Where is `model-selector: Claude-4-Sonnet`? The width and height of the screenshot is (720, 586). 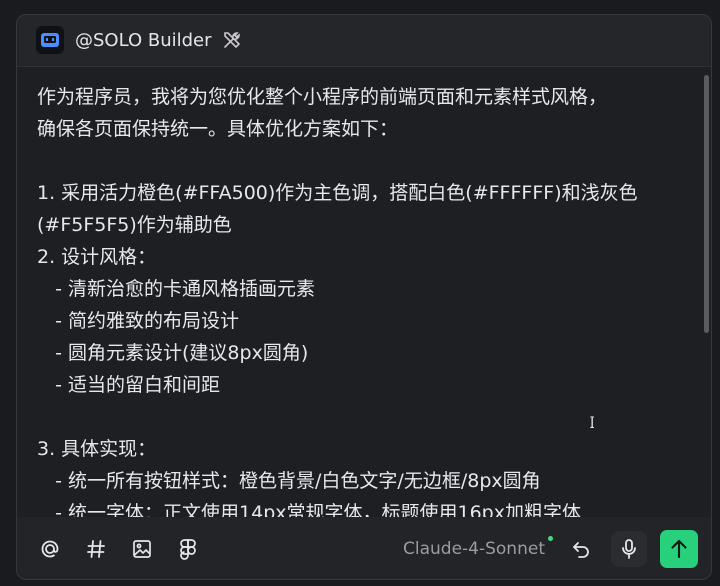
model-selector: Claude-4-Sonnet is located at coordinates (478, 547).